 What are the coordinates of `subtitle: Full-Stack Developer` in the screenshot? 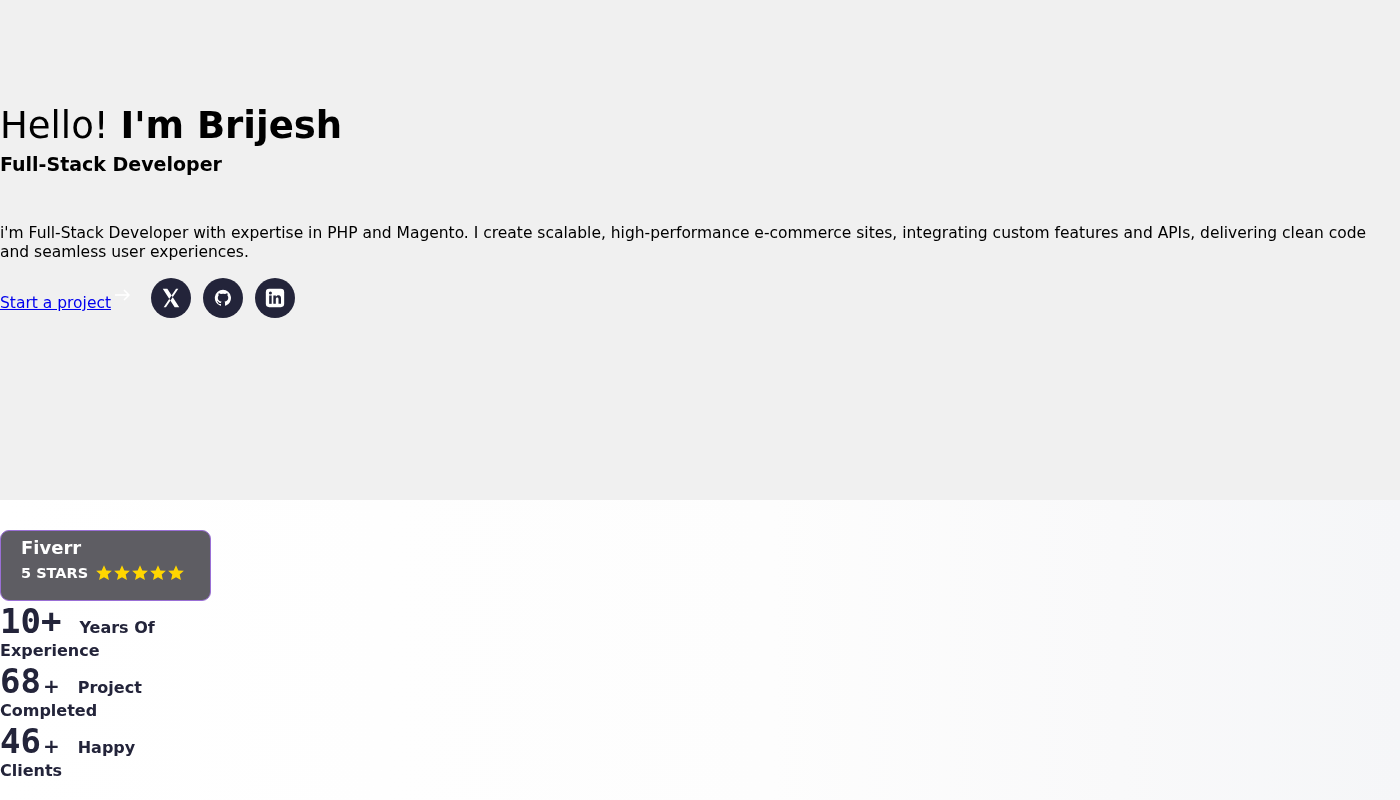 It's located at (111, 164).